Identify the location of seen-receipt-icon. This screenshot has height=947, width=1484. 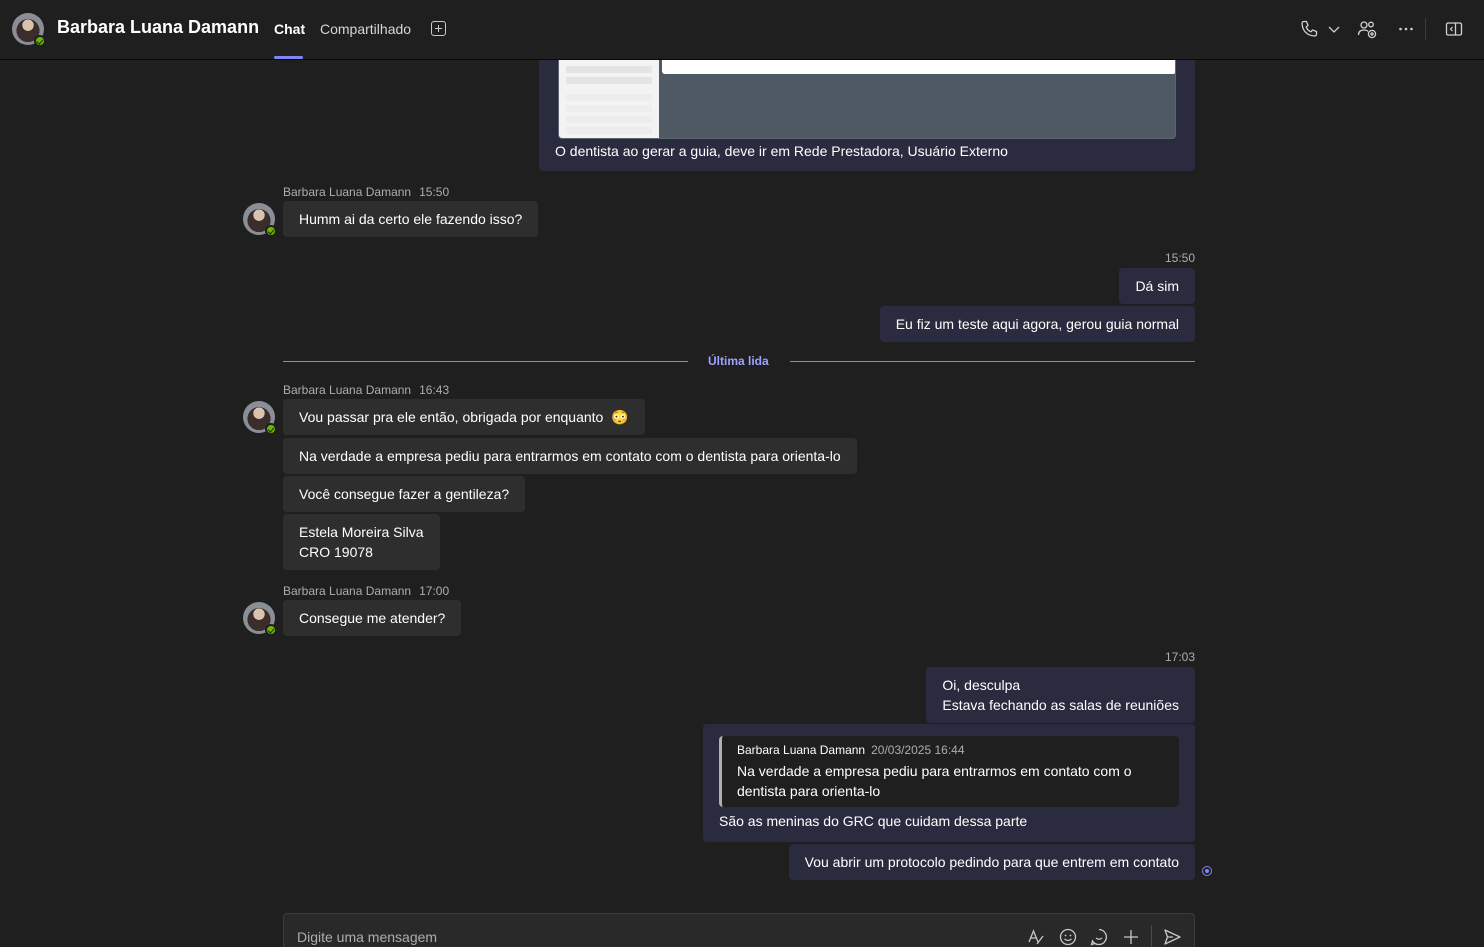
(1207, 871).